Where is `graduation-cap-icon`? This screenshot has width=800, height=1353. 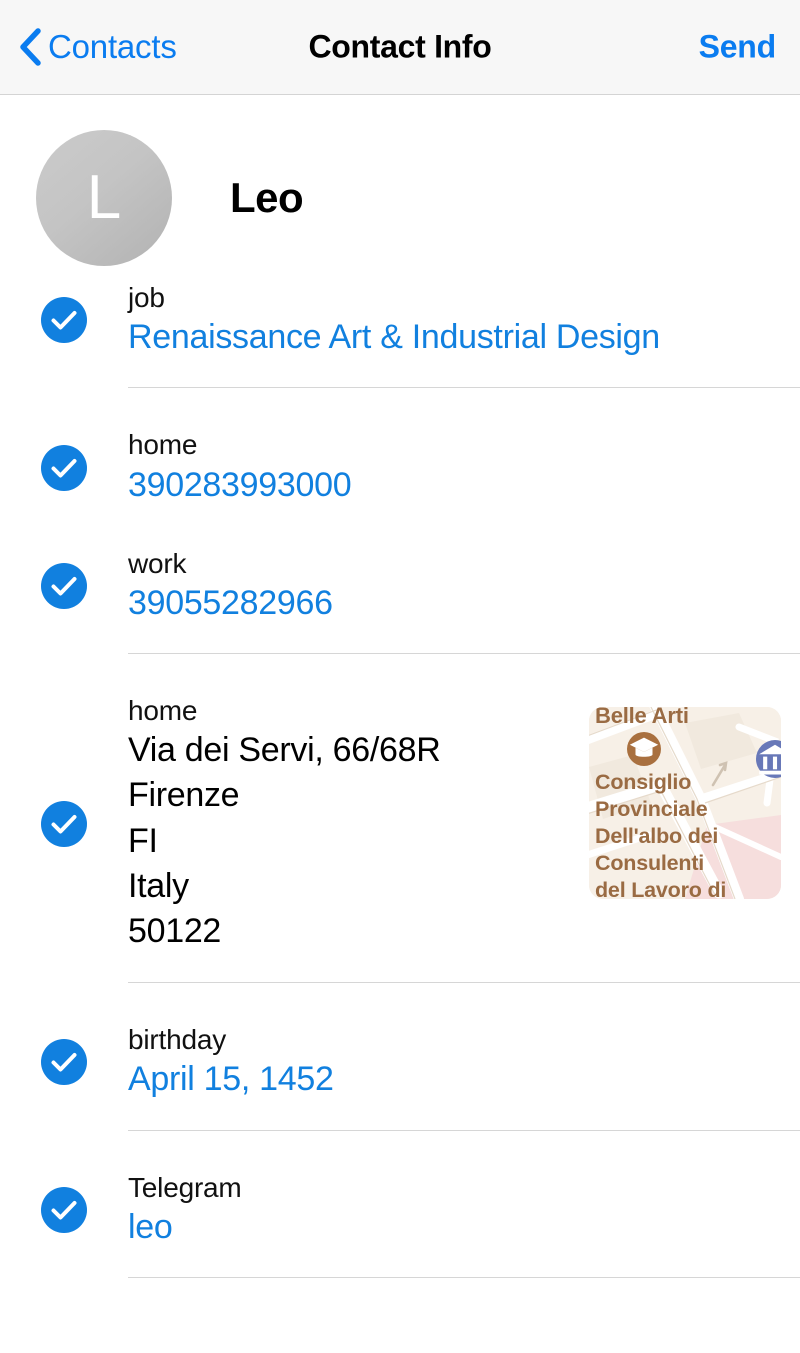
graduation-cap-icon is located at coordinates (644, 749).